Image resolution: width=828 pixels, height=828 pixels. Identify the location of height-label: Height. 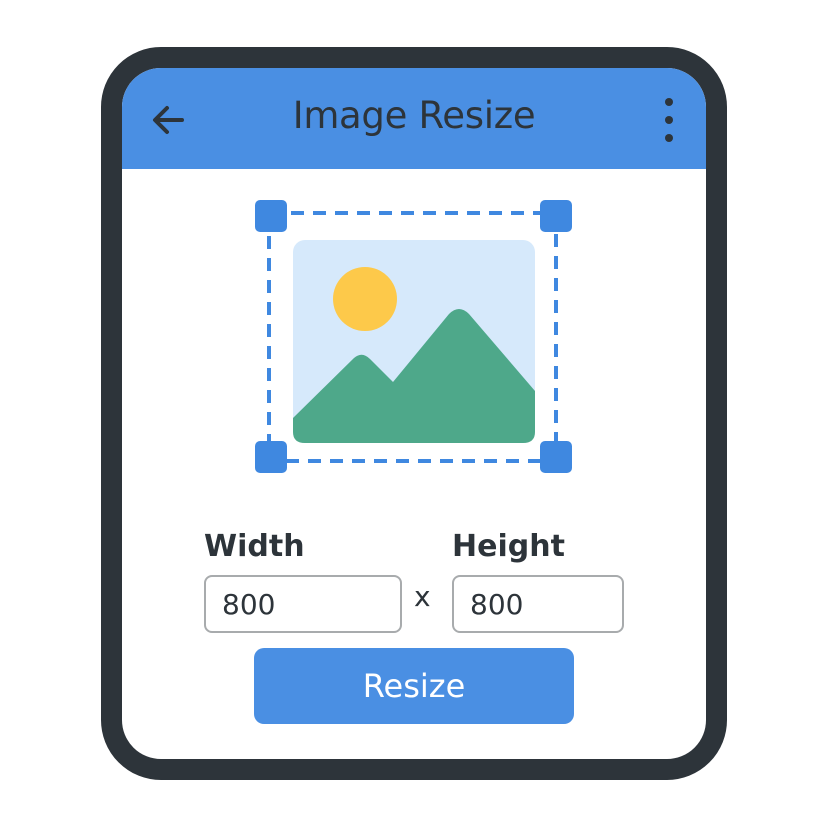
(508, 546).